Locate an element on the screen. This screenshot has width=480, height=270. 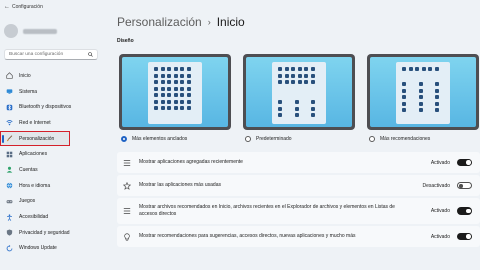
sidebar-item-personalizacion: Personalización is located at coordinates (35, 138).